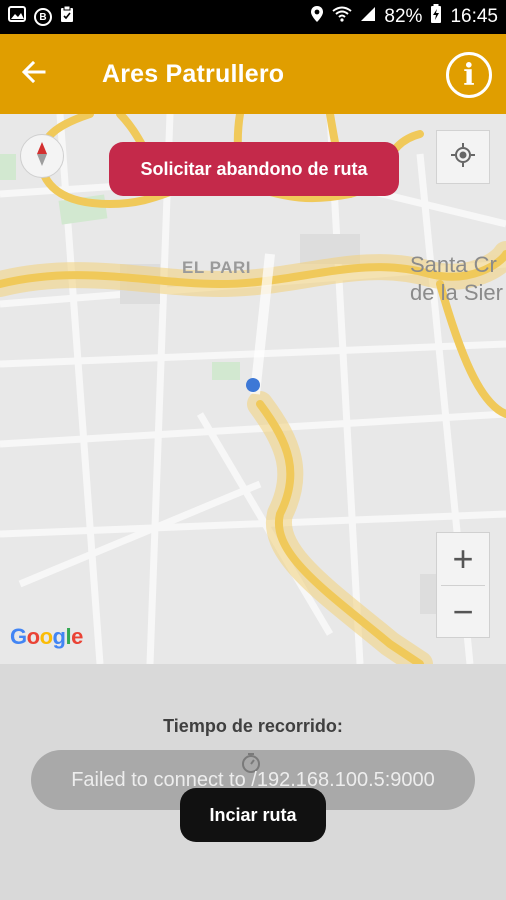  I want to click on google-logo-letter: G, so click(18, 636).